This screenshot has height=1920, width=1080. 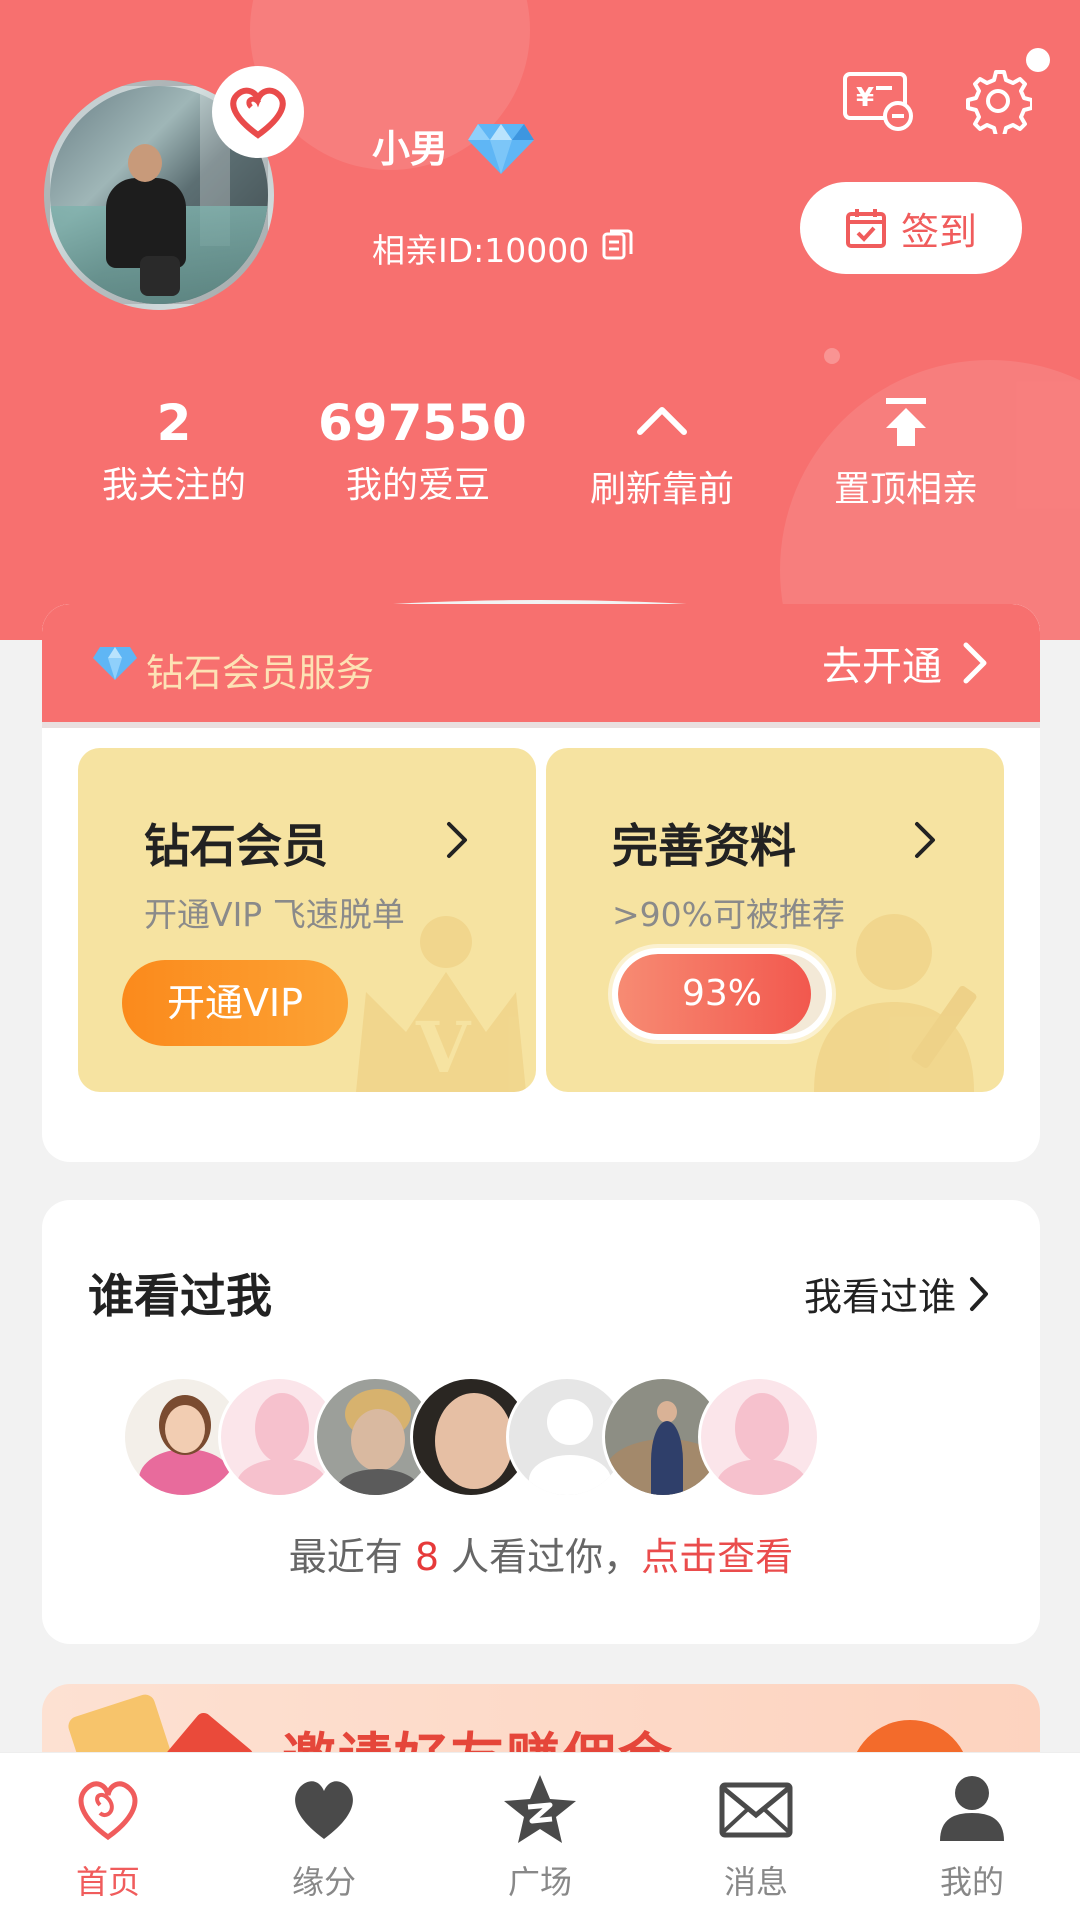 What do you see at coordinates (906, 422) in the screenshot?
I see `pin-top-icon` at bounding box center [906, 422].